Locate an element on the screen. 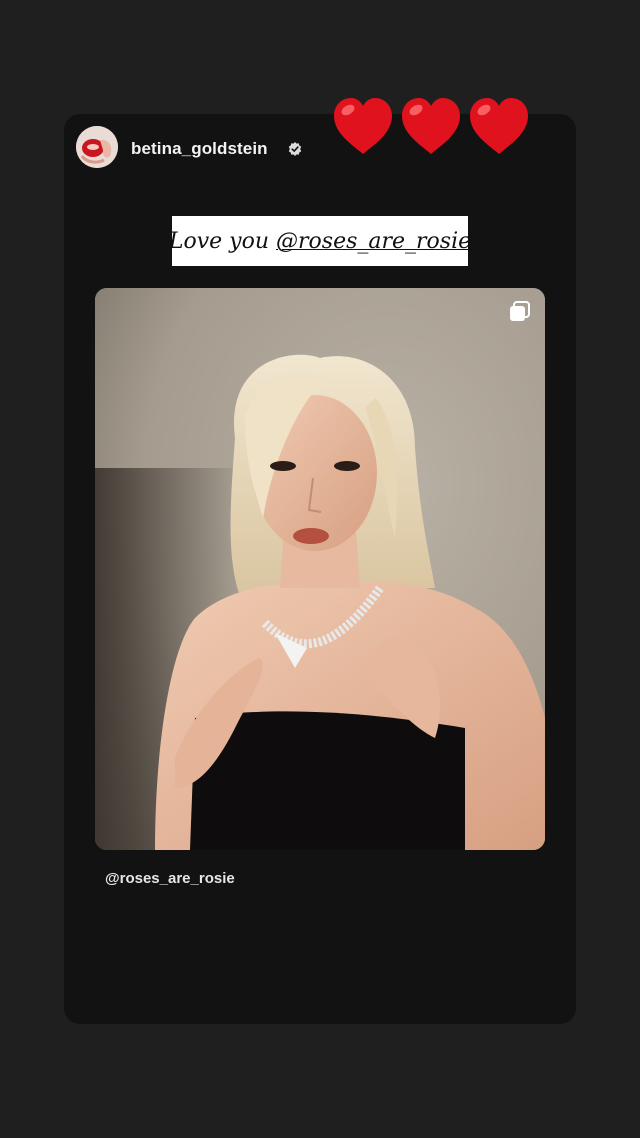 This screenshot has height=1138, width=640. avatar is located at coordinates (97, 147).